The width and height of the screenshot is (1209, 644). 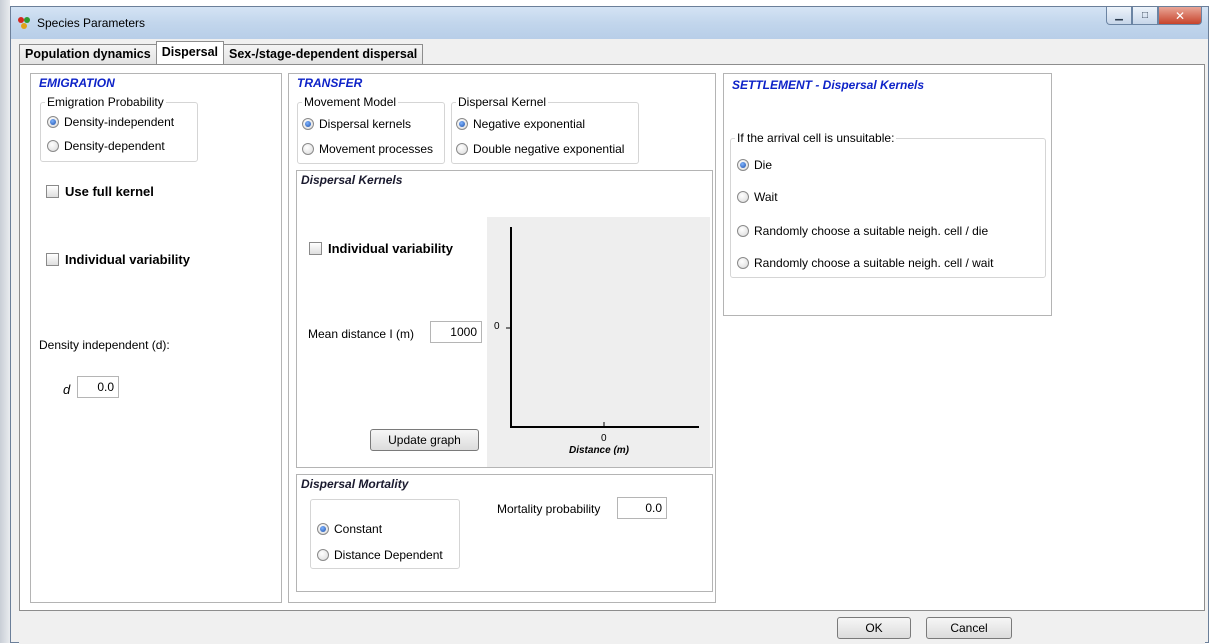 I want to click on mortality-probability-label: Mortality probability, so click(x=549, y=509).